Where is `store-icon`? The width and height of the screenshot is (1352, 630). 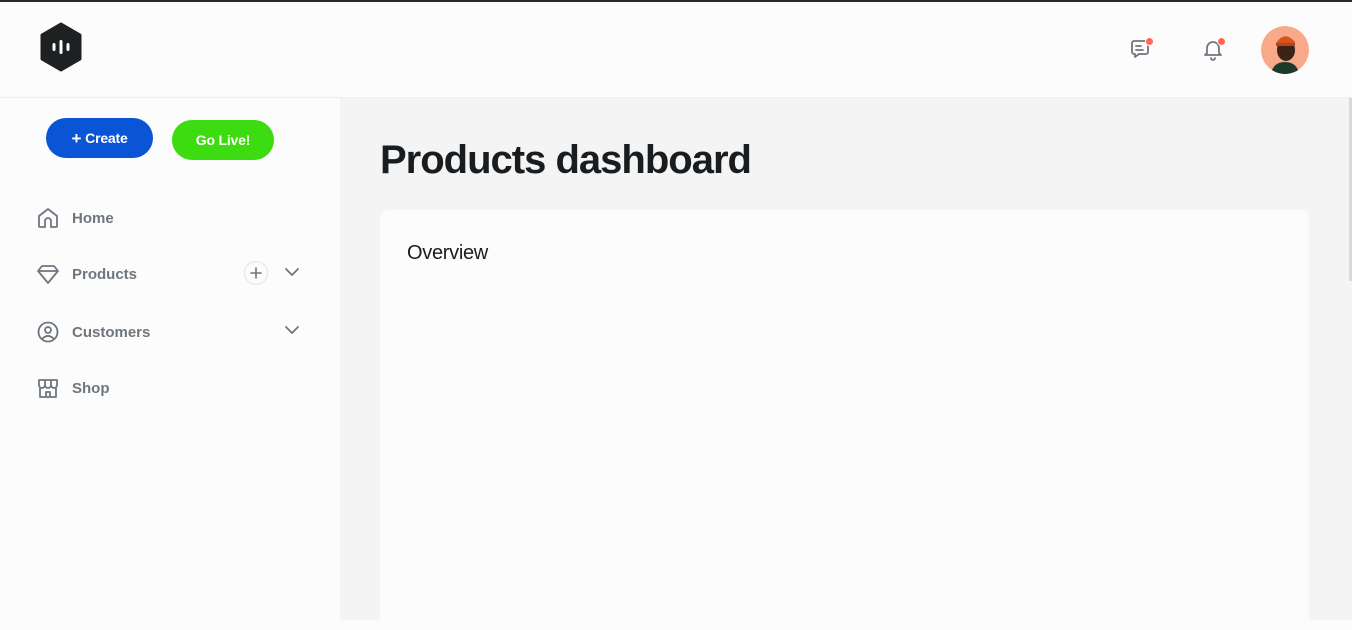
store-icon is located at coordinates (48, 388).